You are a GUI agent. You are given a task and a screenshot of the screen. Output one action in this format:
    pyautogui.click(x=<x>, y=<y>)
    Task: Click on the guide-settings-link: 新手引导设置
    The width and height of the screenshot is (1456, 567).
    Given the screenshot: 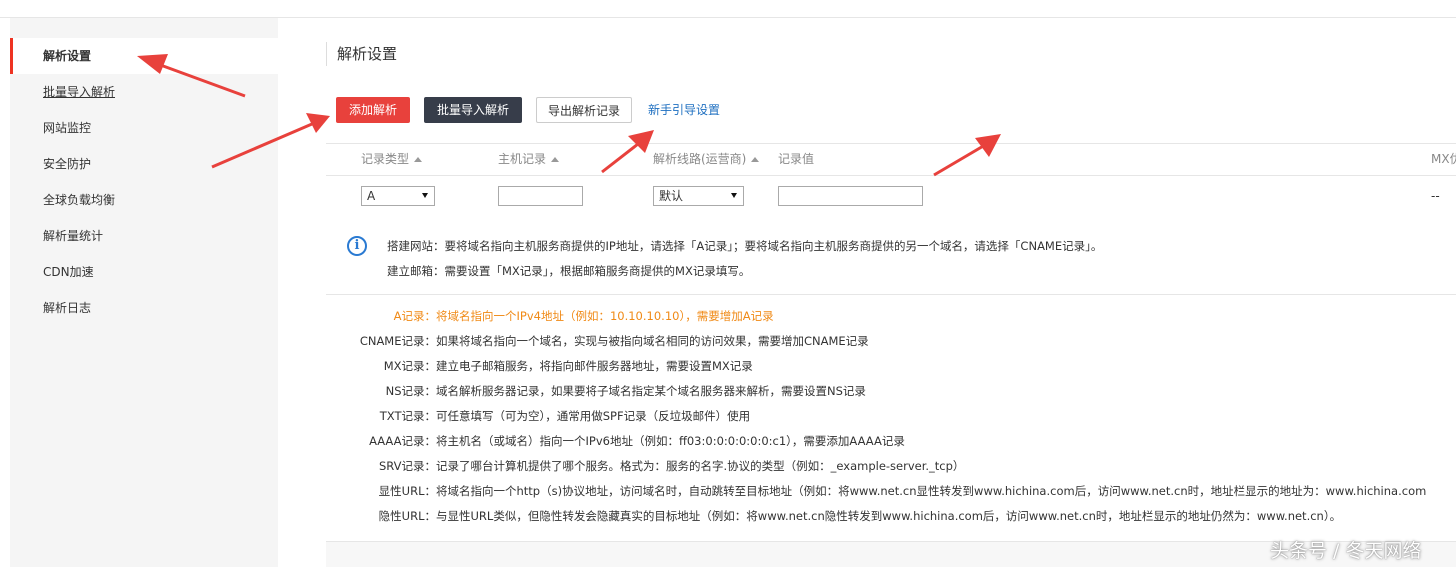 What is the action you would take?
    pyautogui.click(x=684, y=110)
    